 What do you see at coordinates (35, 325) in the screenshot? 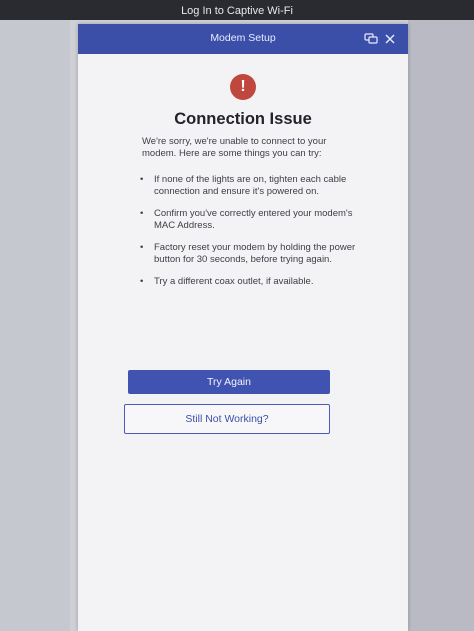
I see `background-left-panel` at bounding box center [35, 325].